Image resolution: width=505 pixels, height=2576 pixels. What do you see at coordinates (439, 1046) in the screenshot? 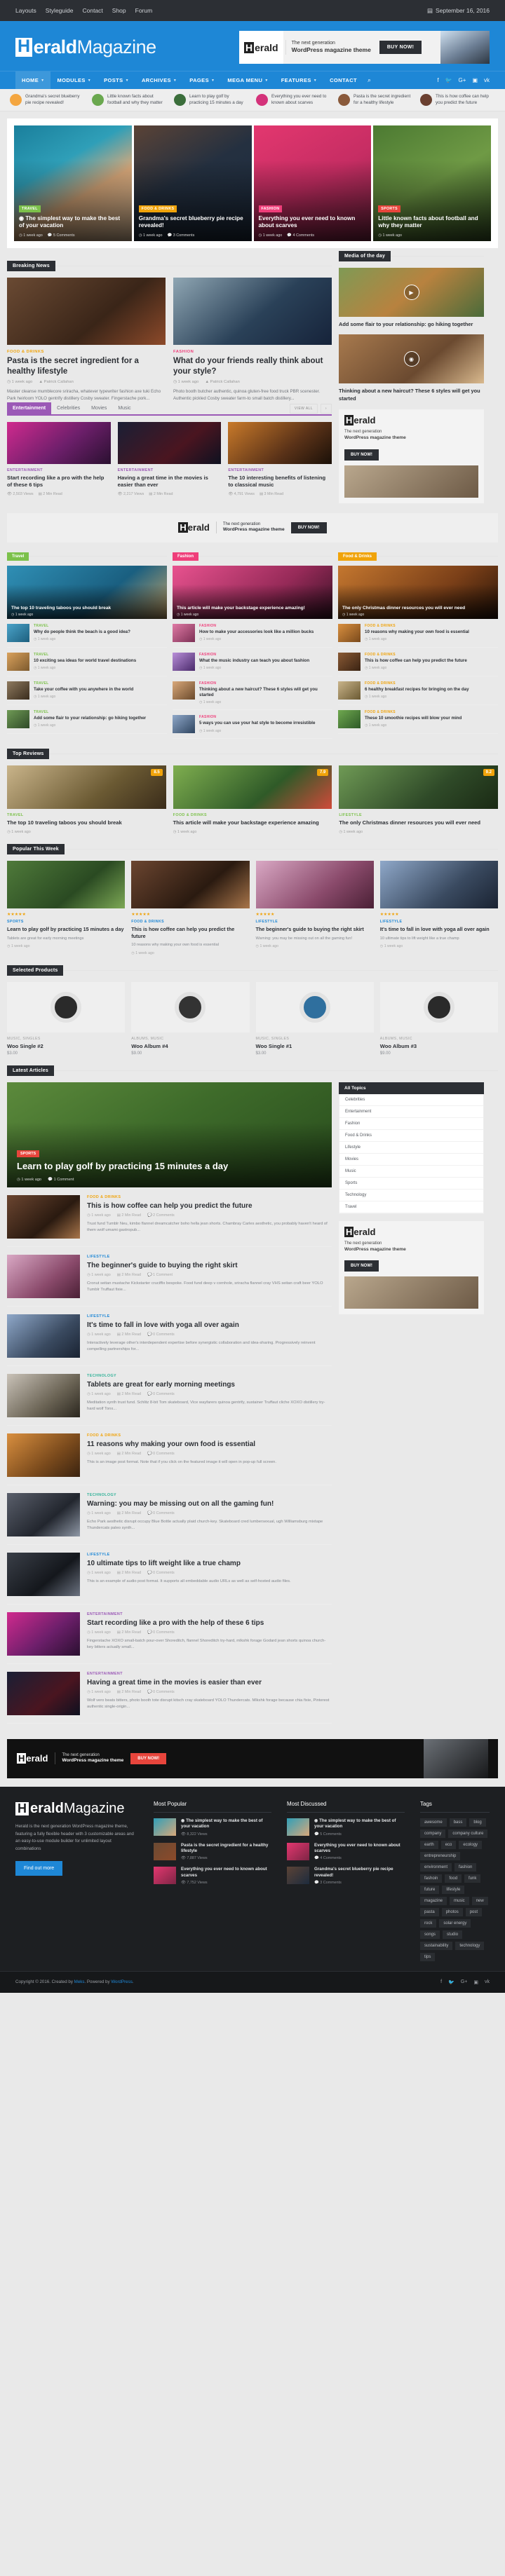
I see `product-name: Woo Album #3` at bounding box center [439, 1046].